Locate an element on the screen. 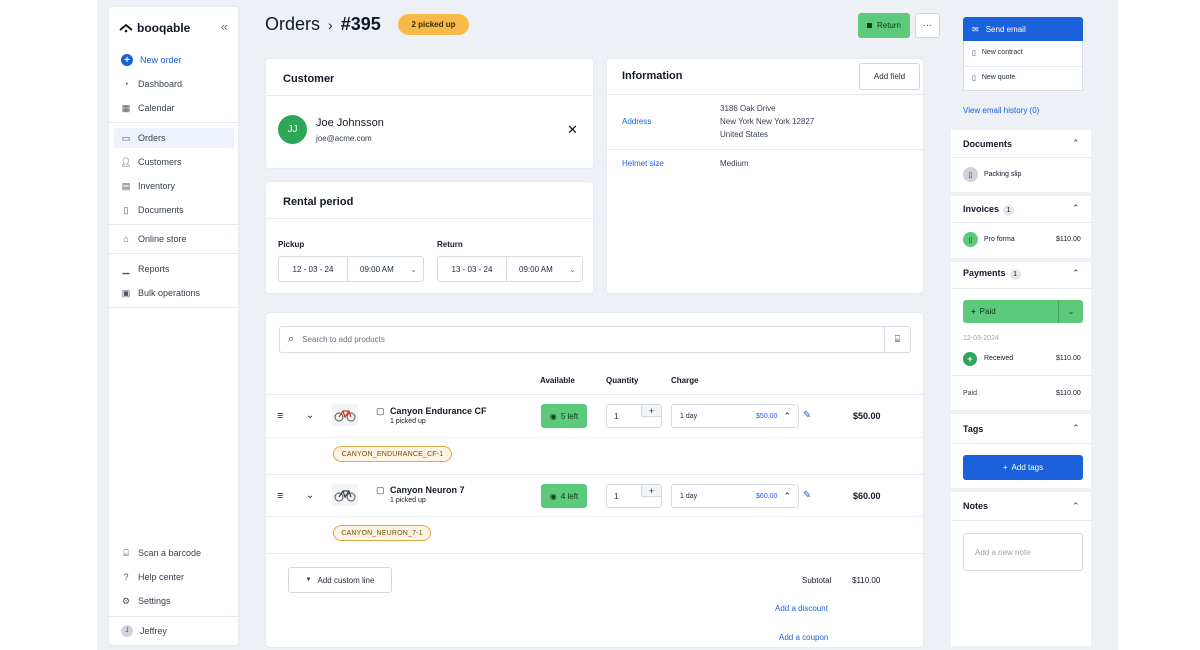 The width and height of the screenshot is (1200, 650). chevron-right-icon: › is located at coordinates (330, 24).